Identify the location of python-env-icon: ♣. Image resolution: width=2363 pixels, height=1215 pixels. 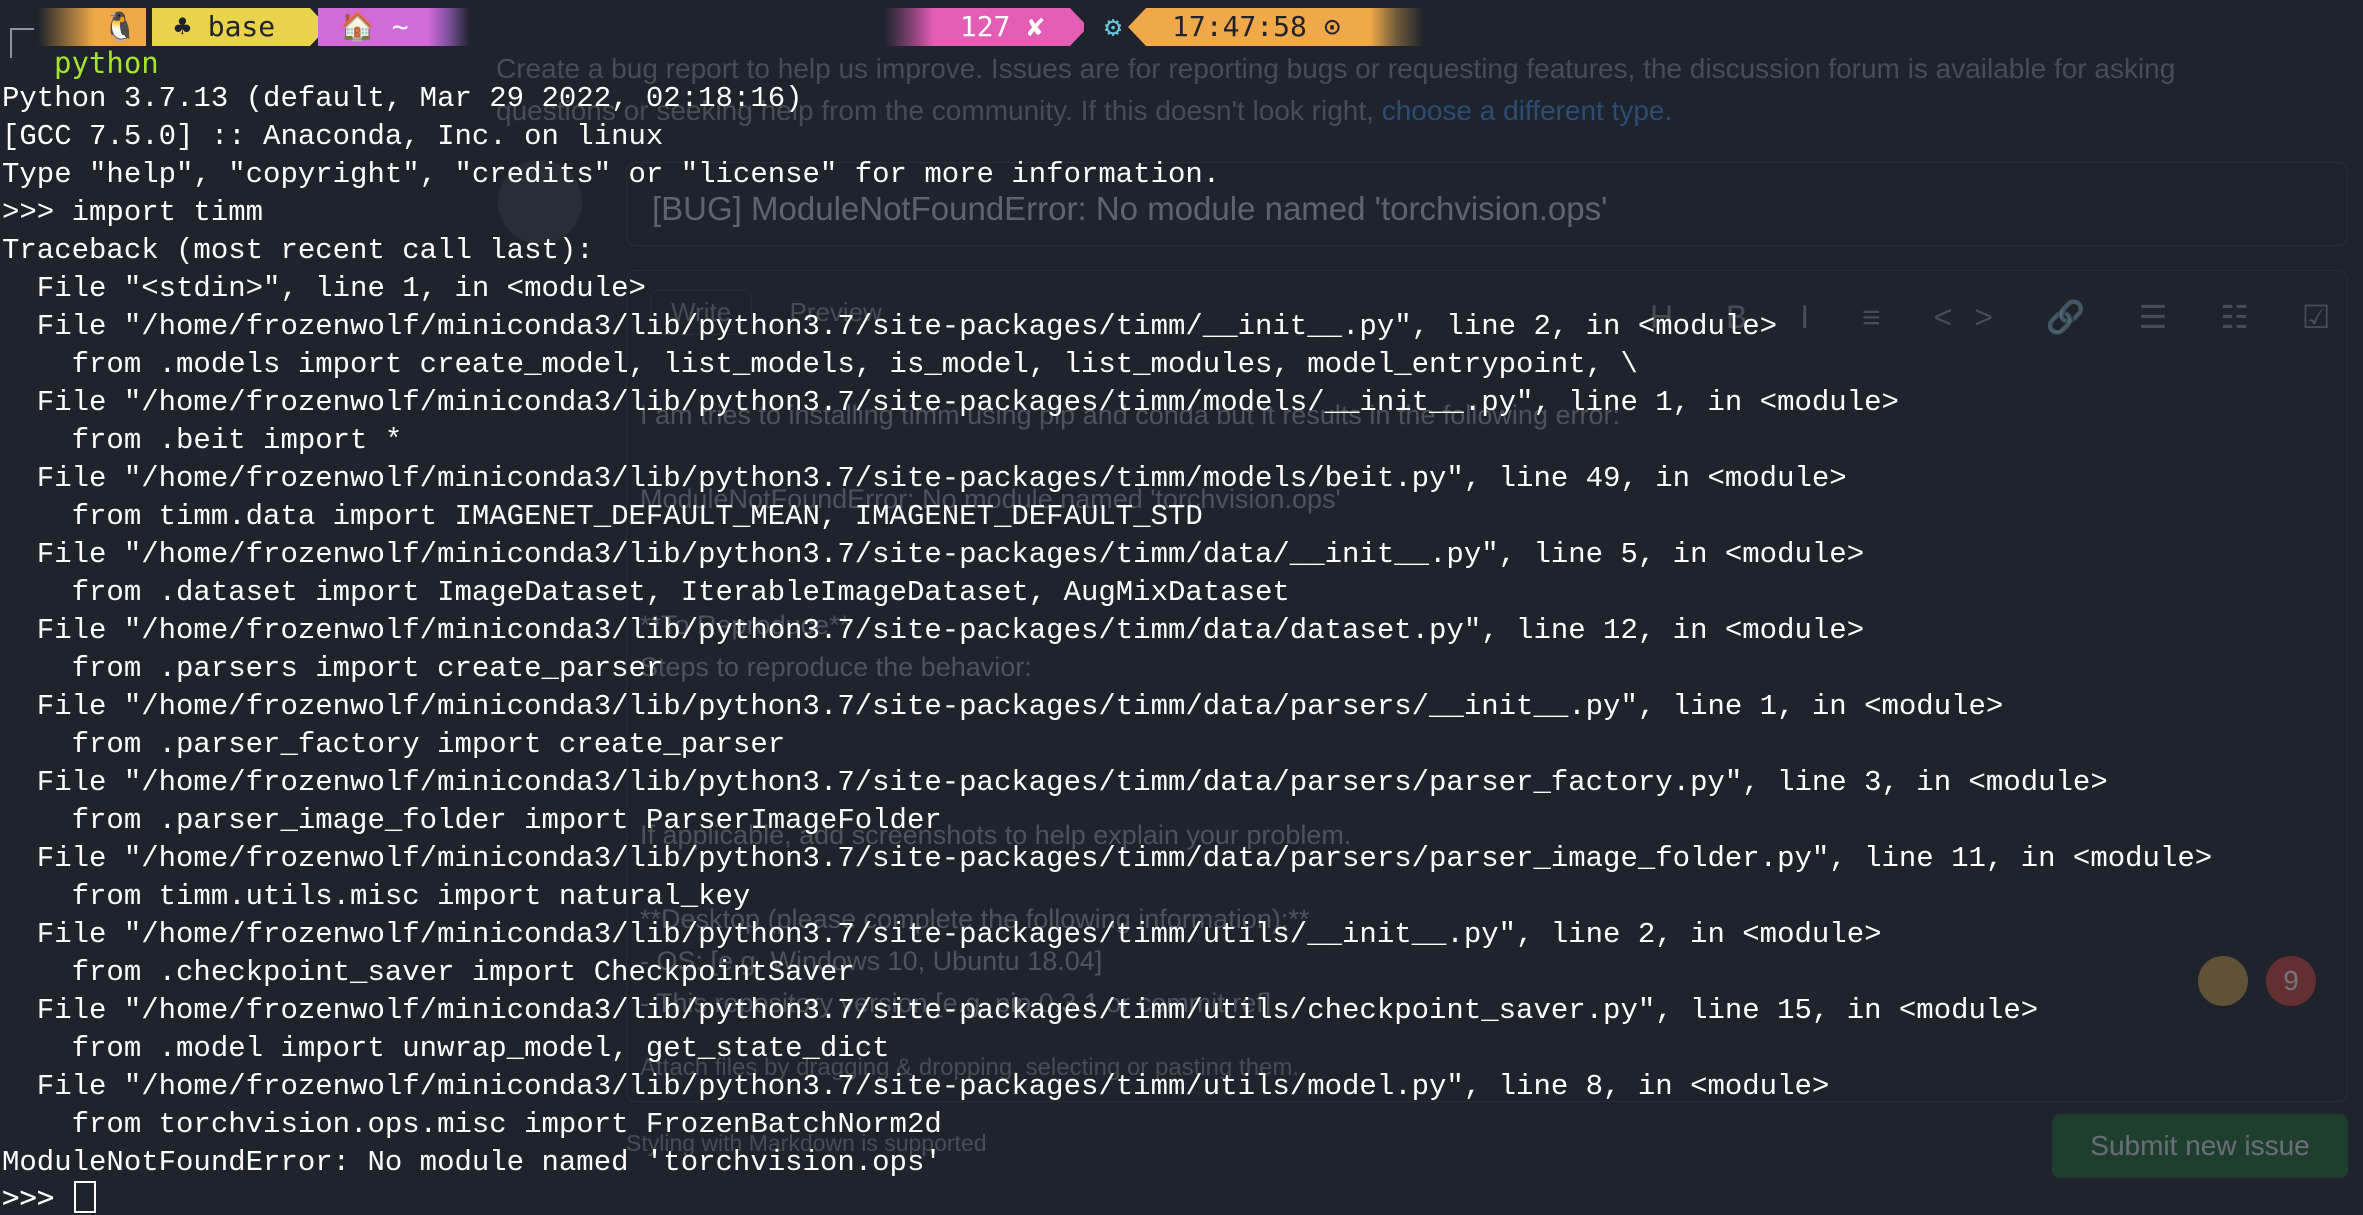
(182, 26).